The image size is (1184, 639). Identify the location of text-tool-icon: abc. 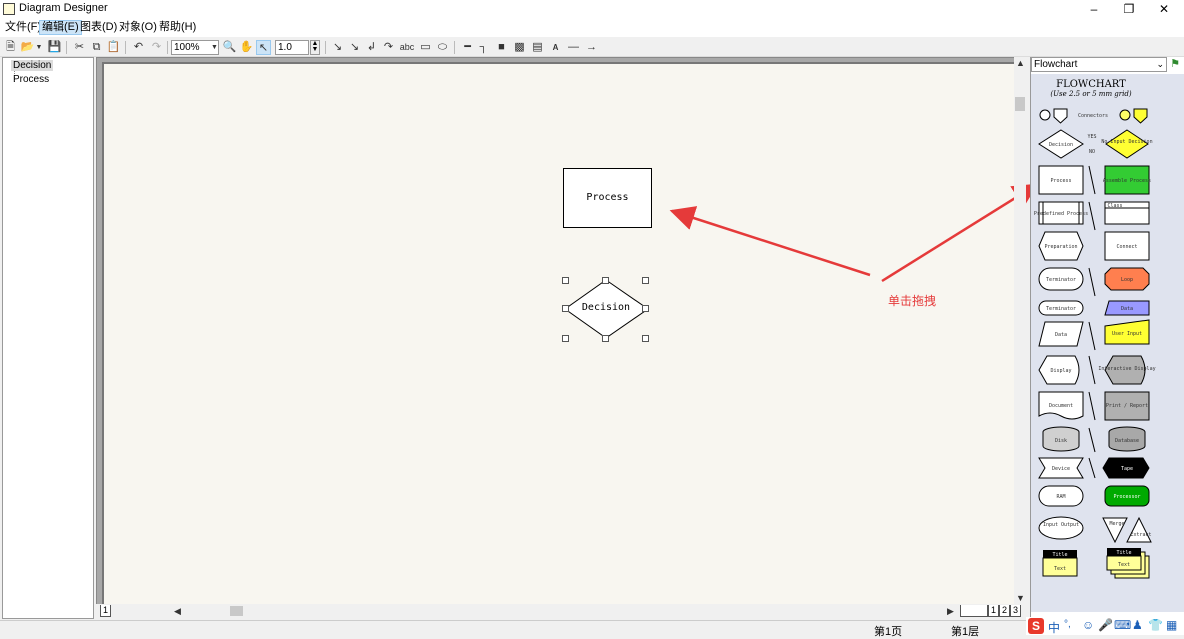
(407, 47).